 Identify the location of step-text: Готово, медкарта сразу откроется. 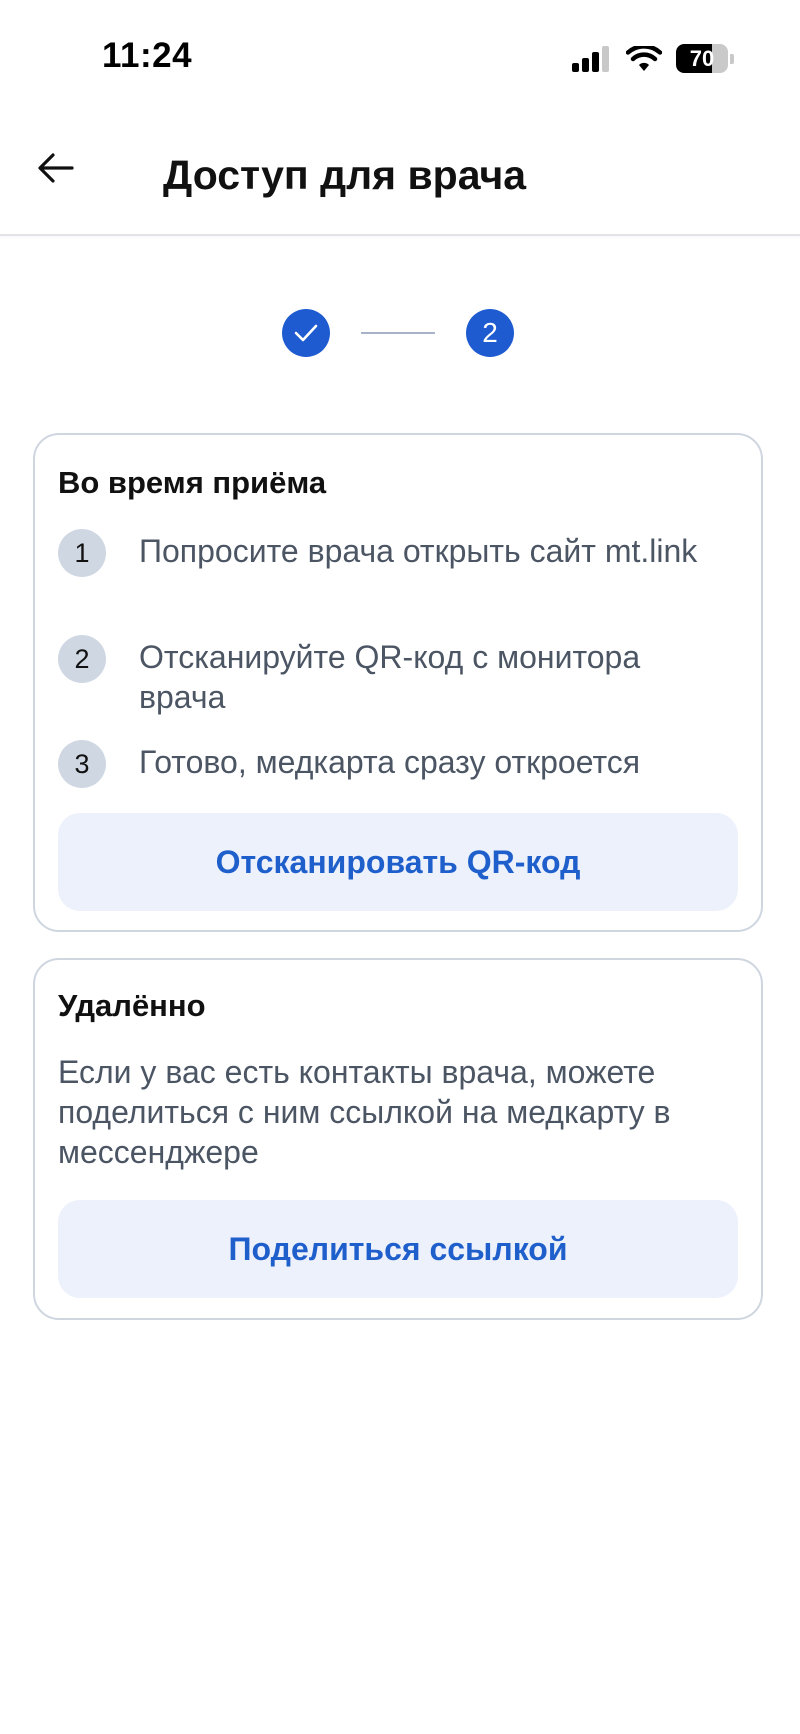
(390, 762).